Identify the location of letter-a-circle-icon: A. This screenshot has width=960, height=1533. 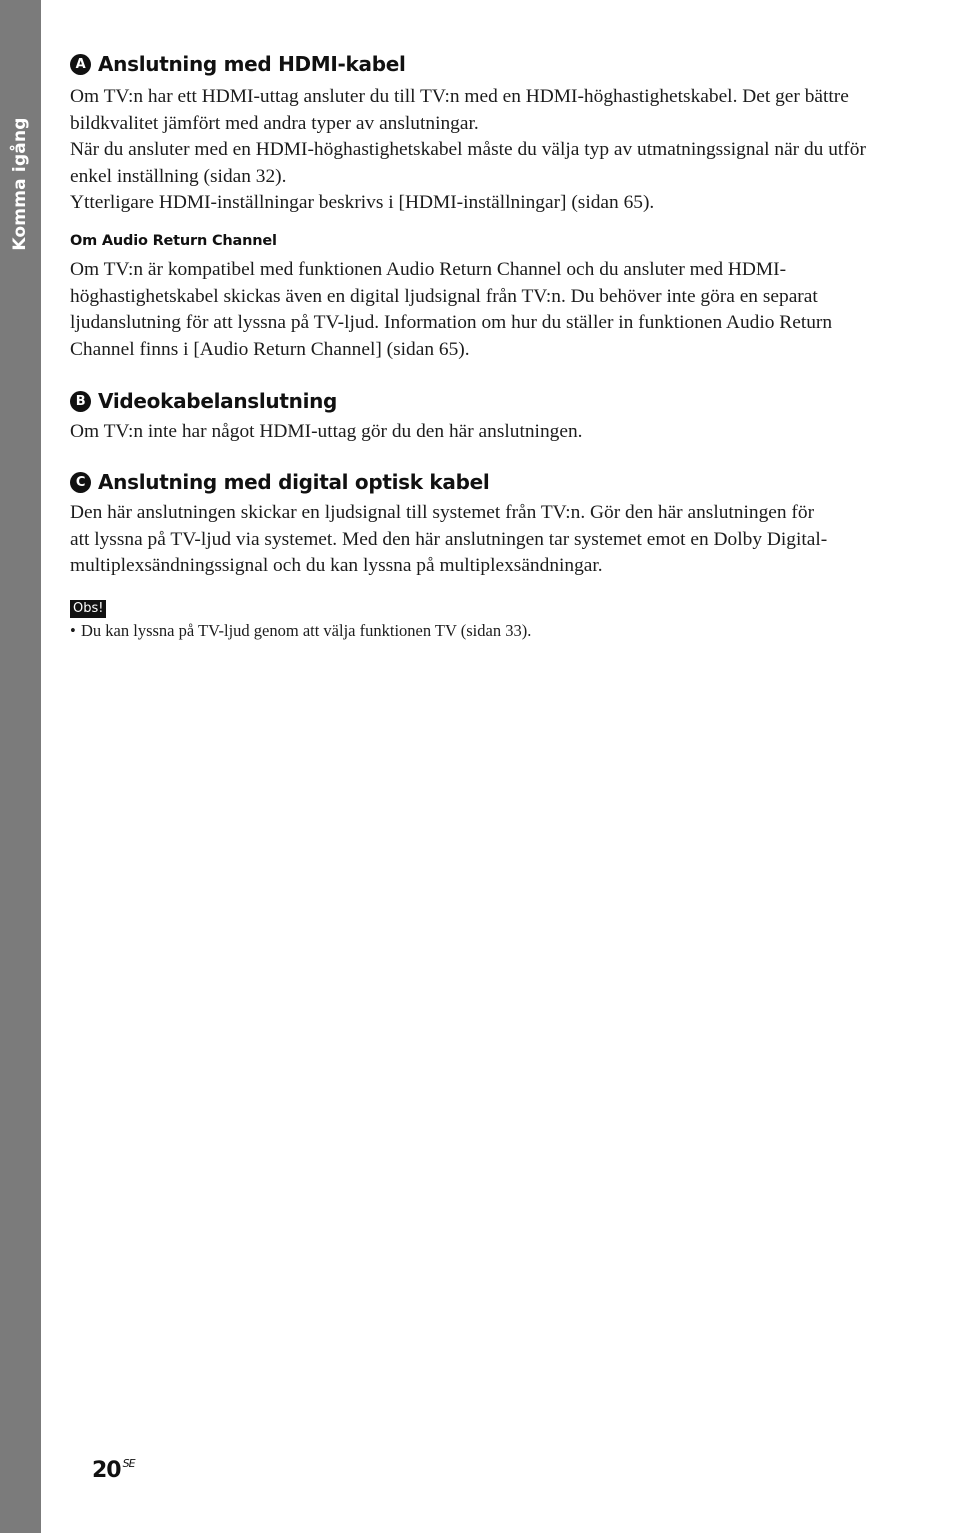
(80, 64).